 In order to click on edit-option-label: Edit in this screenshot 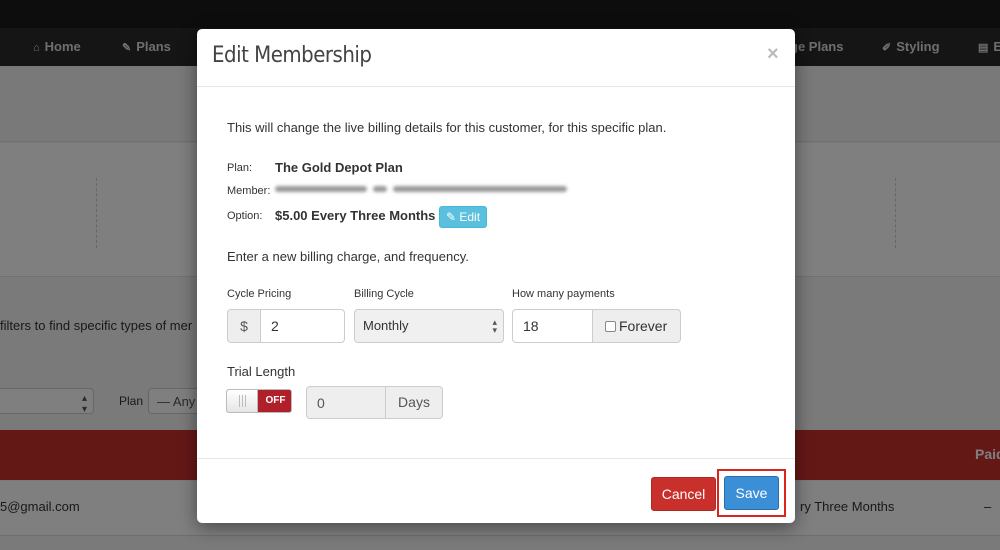, I will do `click(470, 217)`.